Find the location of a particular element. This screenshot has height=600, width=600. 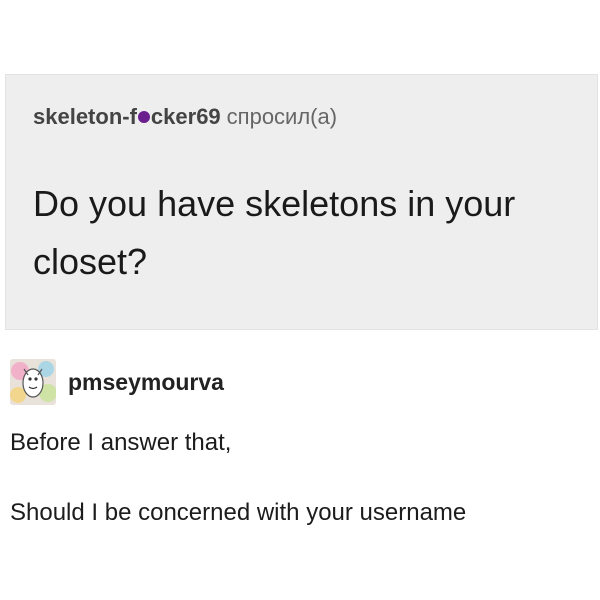

asked-verb: спросил(а) is located at coordinates (282, 116).